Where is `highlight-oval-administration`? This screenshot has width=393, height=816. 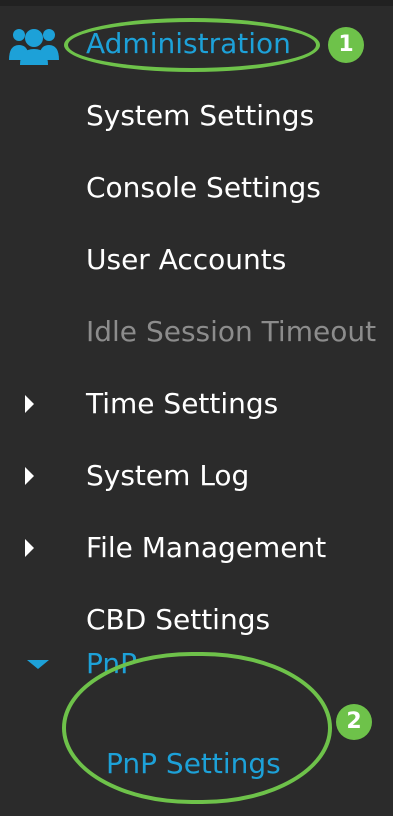 highlight-oval-administration is located at coordinates (192, 45).